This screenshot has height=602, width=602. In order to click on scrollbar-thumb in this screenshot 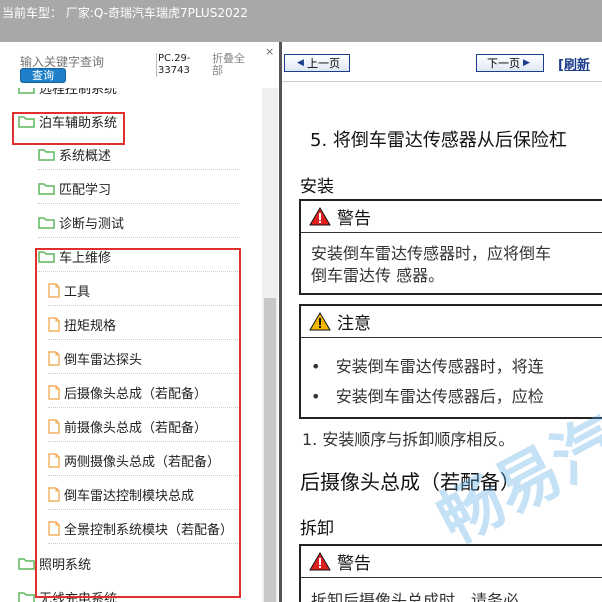, I will do `click(270, 450)`.